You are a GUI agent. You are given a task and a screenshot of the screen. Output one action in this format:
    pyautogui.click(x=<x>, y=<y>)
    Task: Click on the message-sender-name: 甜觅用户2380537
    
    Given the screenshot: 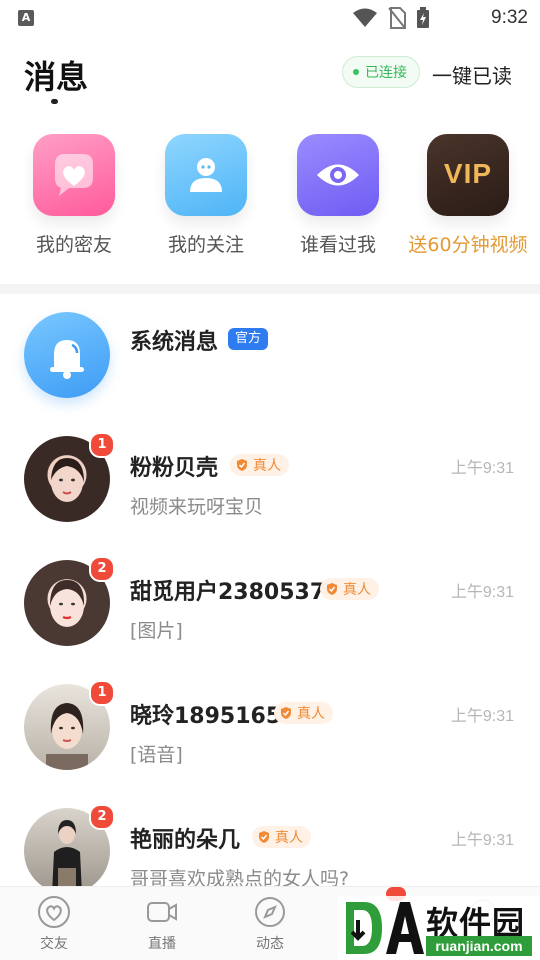 What is the action you would take?
    pyautogui.click(x=228, y=592)
    